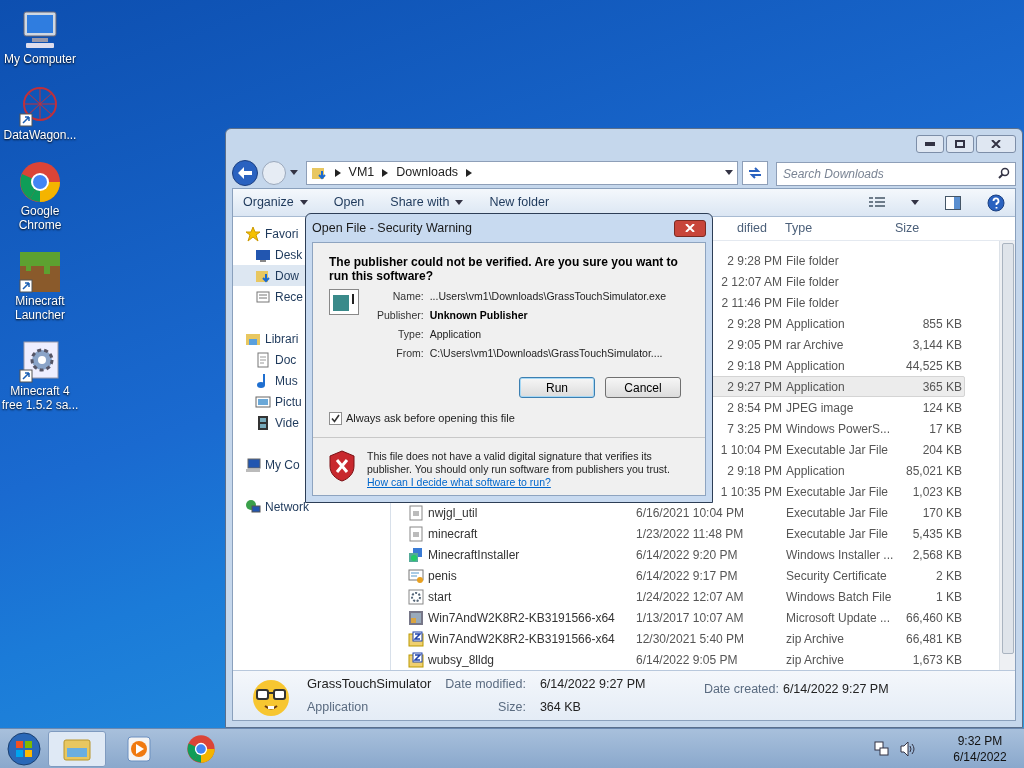  What do you see at coordinates (548, 296) in the screenshot?
I see `field-value: ...Users\vm1\Downloads\GrassTouchSimulator.exe` at bounding box center [548, 296].